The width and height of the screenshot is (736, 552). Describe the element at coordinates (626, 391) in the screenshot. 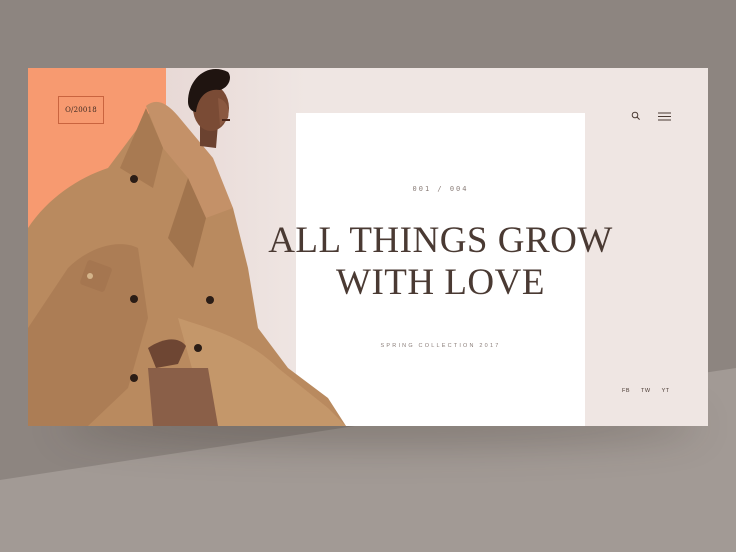

I see `facebook-link: FB` at that location.